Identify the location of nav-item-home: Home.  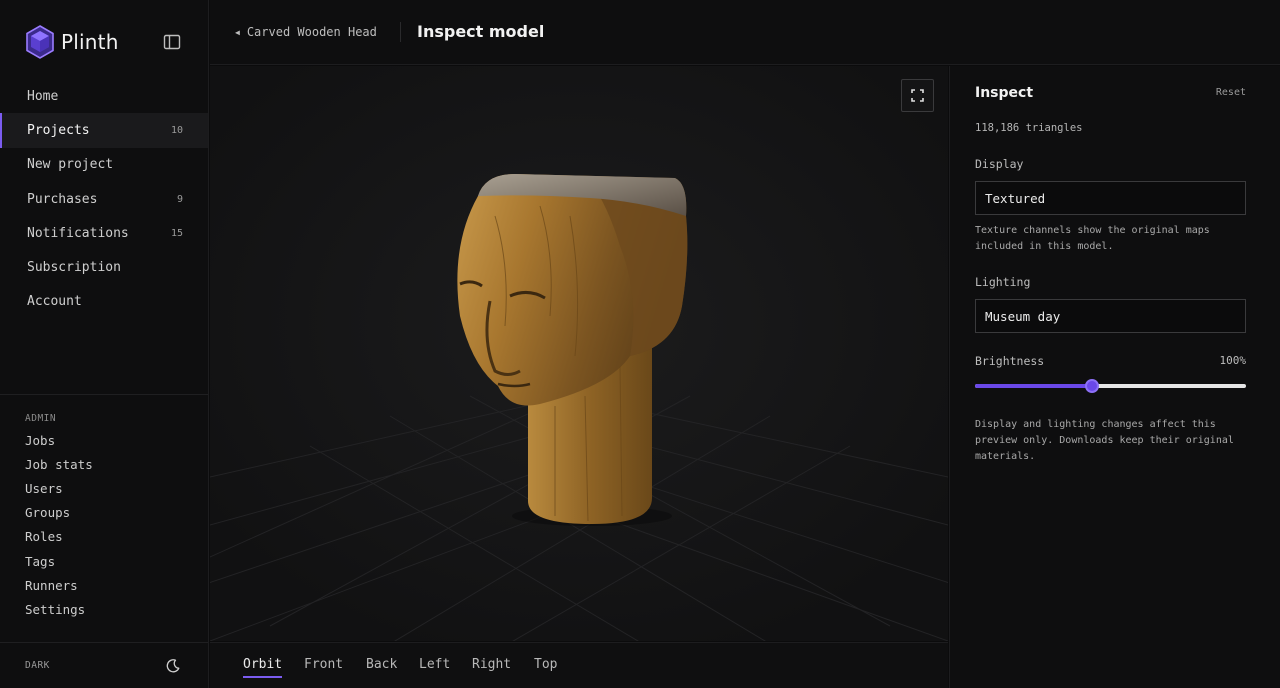
(104, 96).